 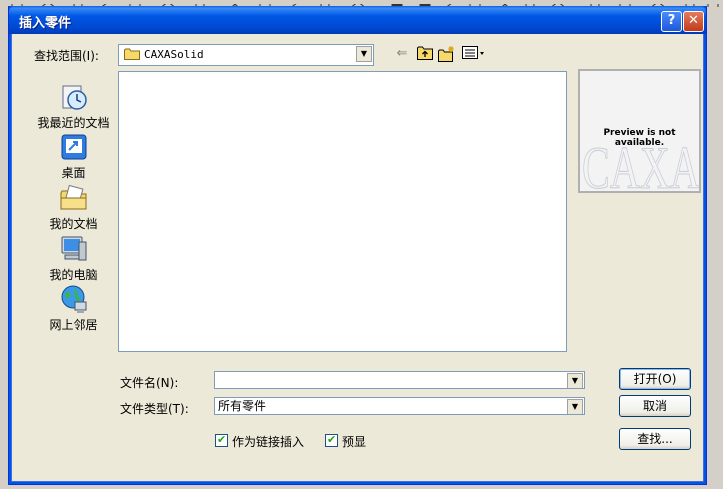 I want to click on up-folder-icon, so click(x=425, y=53).